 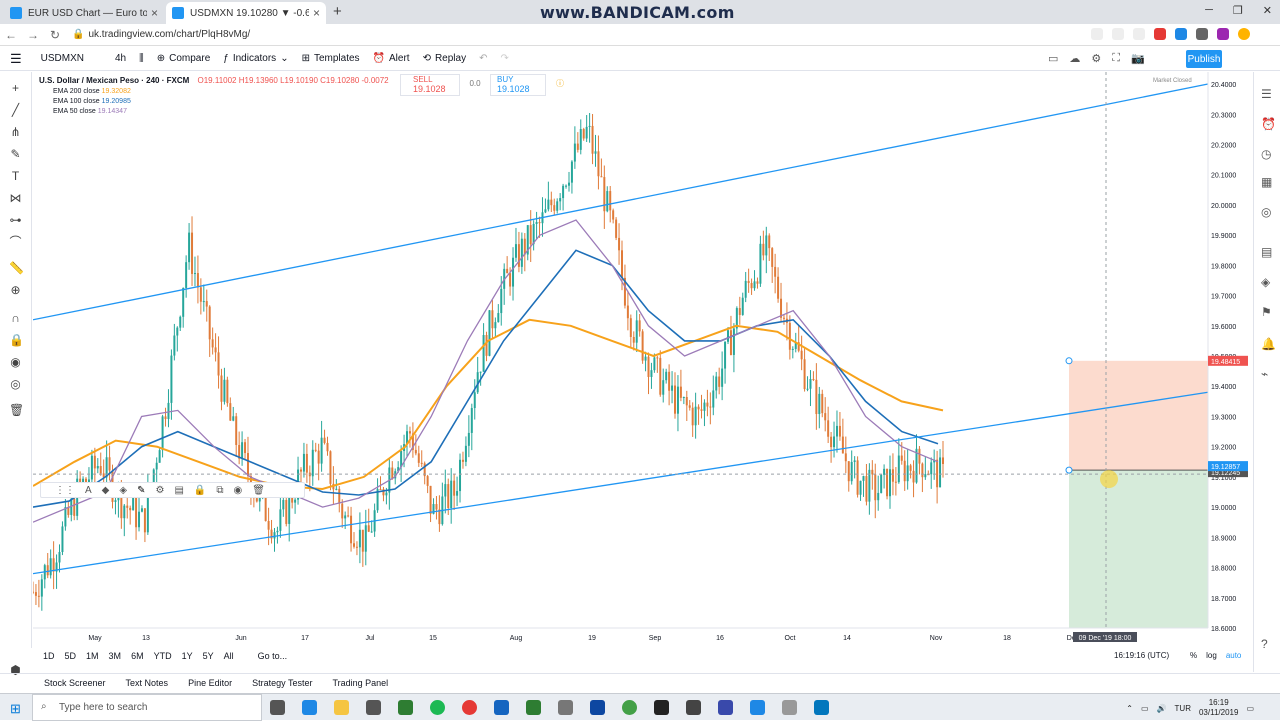 What do you see at coordinates (15, 198) in the screenshot?
I see `pattern-icon: ⋈` at bounding box center [15, 198].